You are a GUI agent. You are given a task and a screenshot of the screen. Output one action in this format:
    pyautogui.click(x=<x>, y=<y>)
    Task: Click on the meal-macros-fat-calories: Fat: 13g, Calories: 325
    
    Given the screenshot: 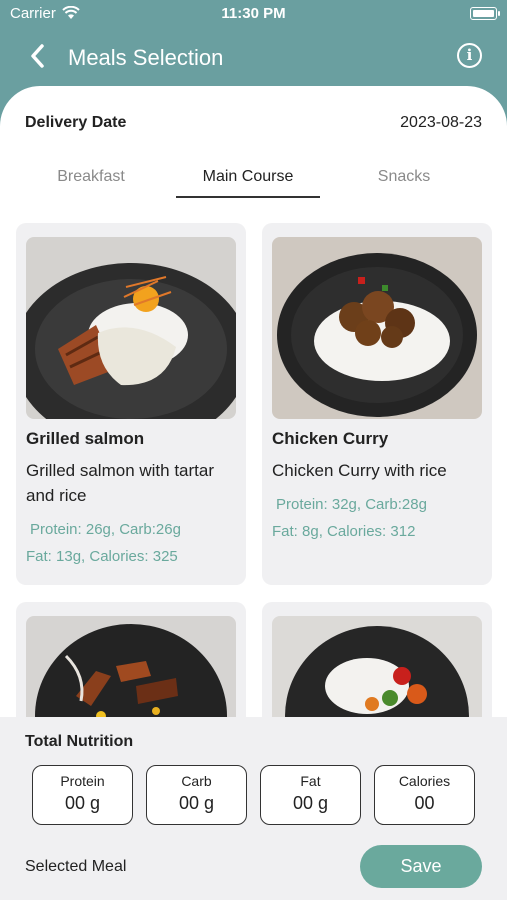 What is the action you would take?
    pyautogui.click(x=102, y=556)
    